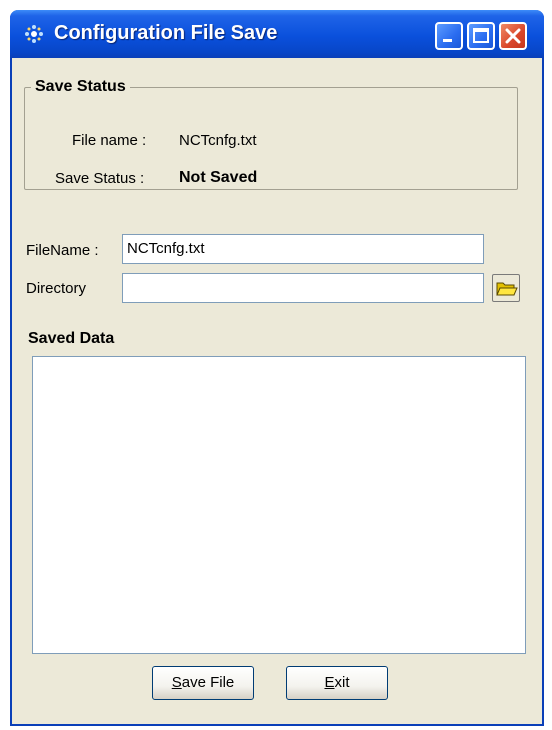 Image resolution: width=552 pixels, height=730 pixels. What do you see at coordinates (34, 34) in the screenshot?
I see `app-icon` at bounding box center [34, 34].